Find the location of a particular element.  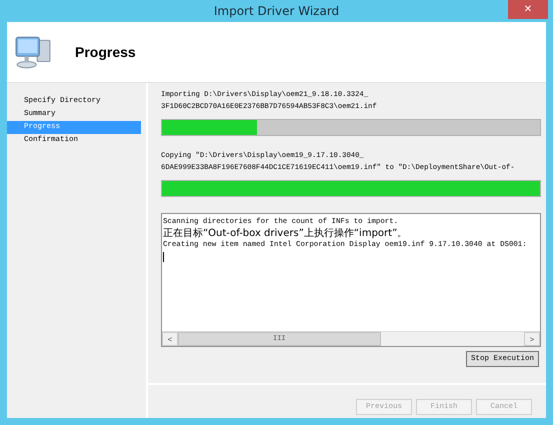

window-title: Import Driver Wizard is located at coordinates (277, 11).